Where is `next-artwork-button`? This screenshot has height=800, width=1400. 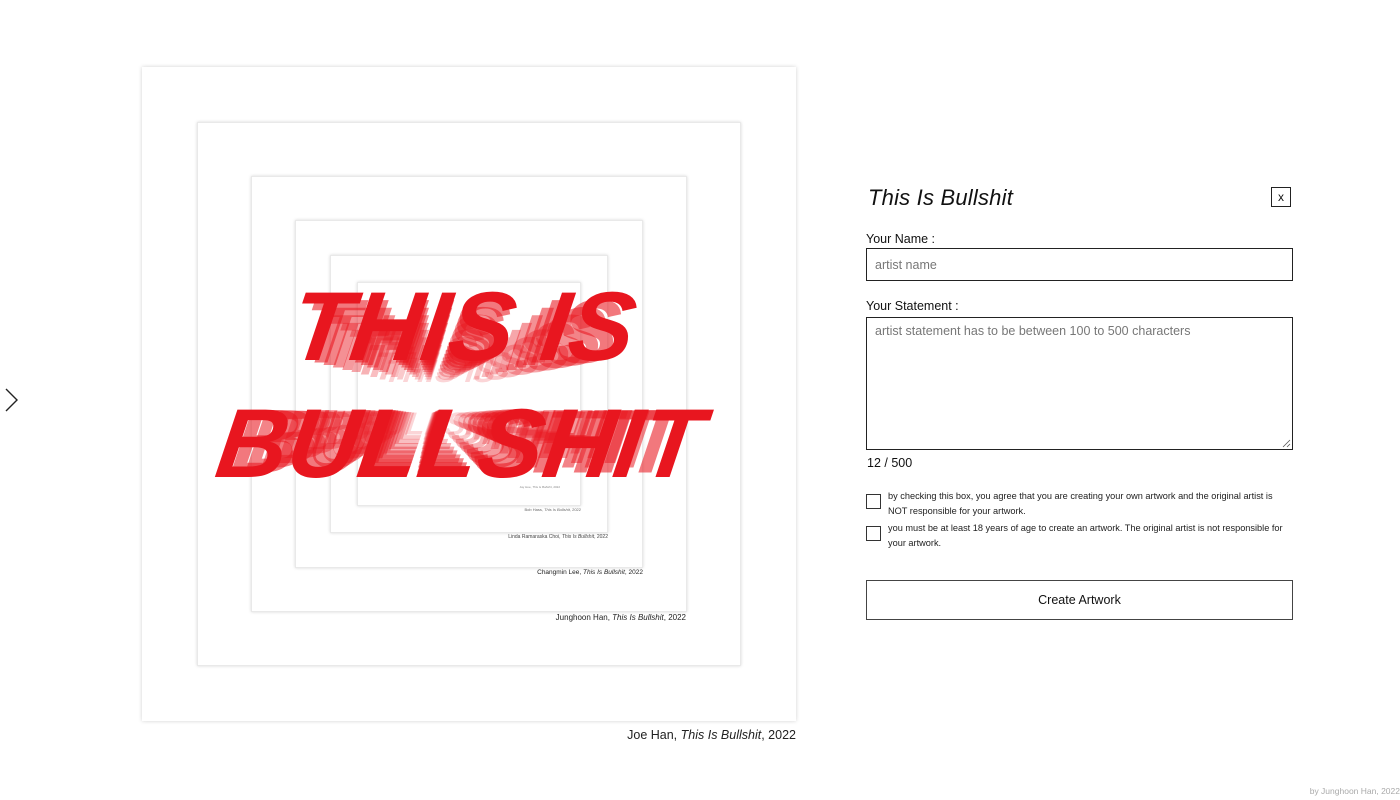
next-artwork-button is located at coordinates (12, 400).